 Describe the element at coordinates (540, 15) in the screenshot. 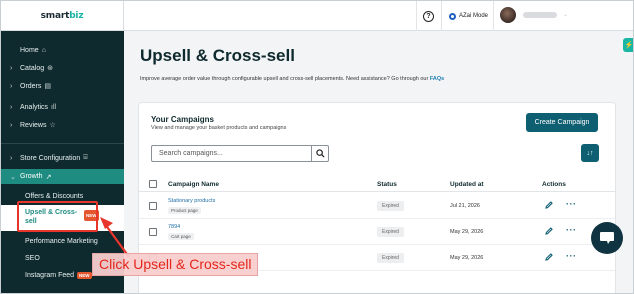

I see `user-name-redacted` at that location.